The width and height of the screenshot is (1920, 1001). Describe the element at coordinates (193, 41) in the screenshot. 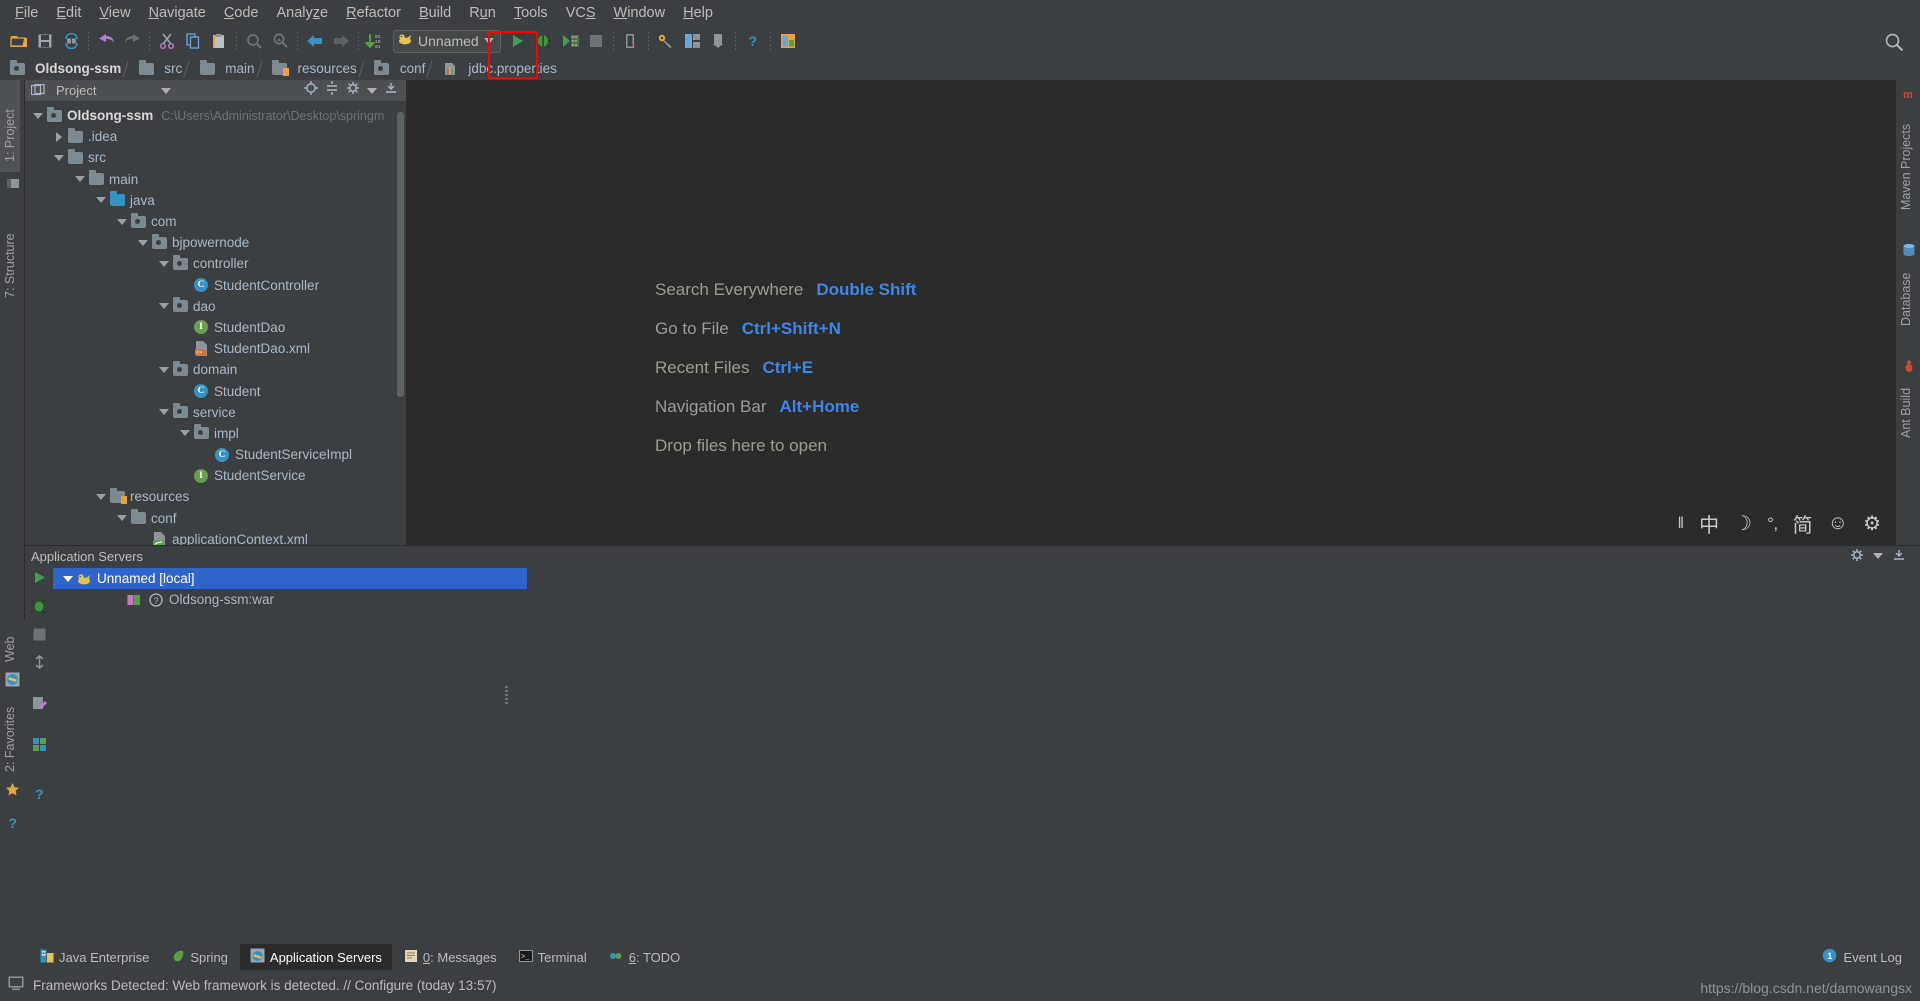

I see `copy-icon` at that location.